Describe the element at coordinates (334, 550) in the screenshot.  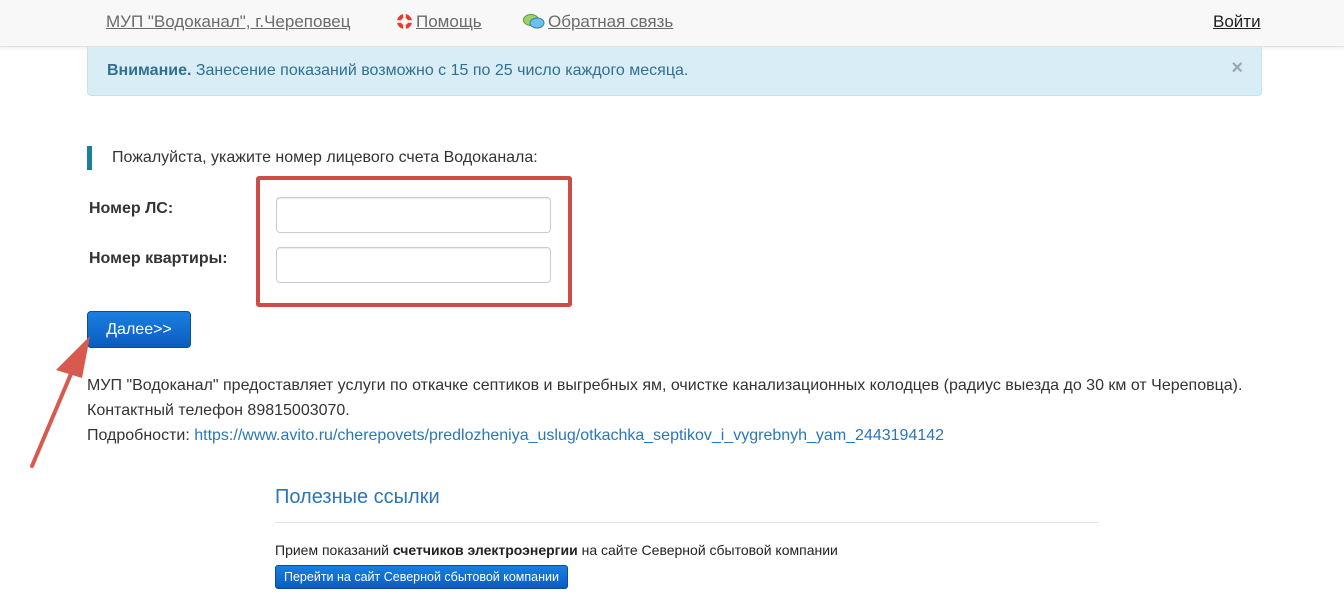
I see `electricity-text-before: Прием показаний` at that location.